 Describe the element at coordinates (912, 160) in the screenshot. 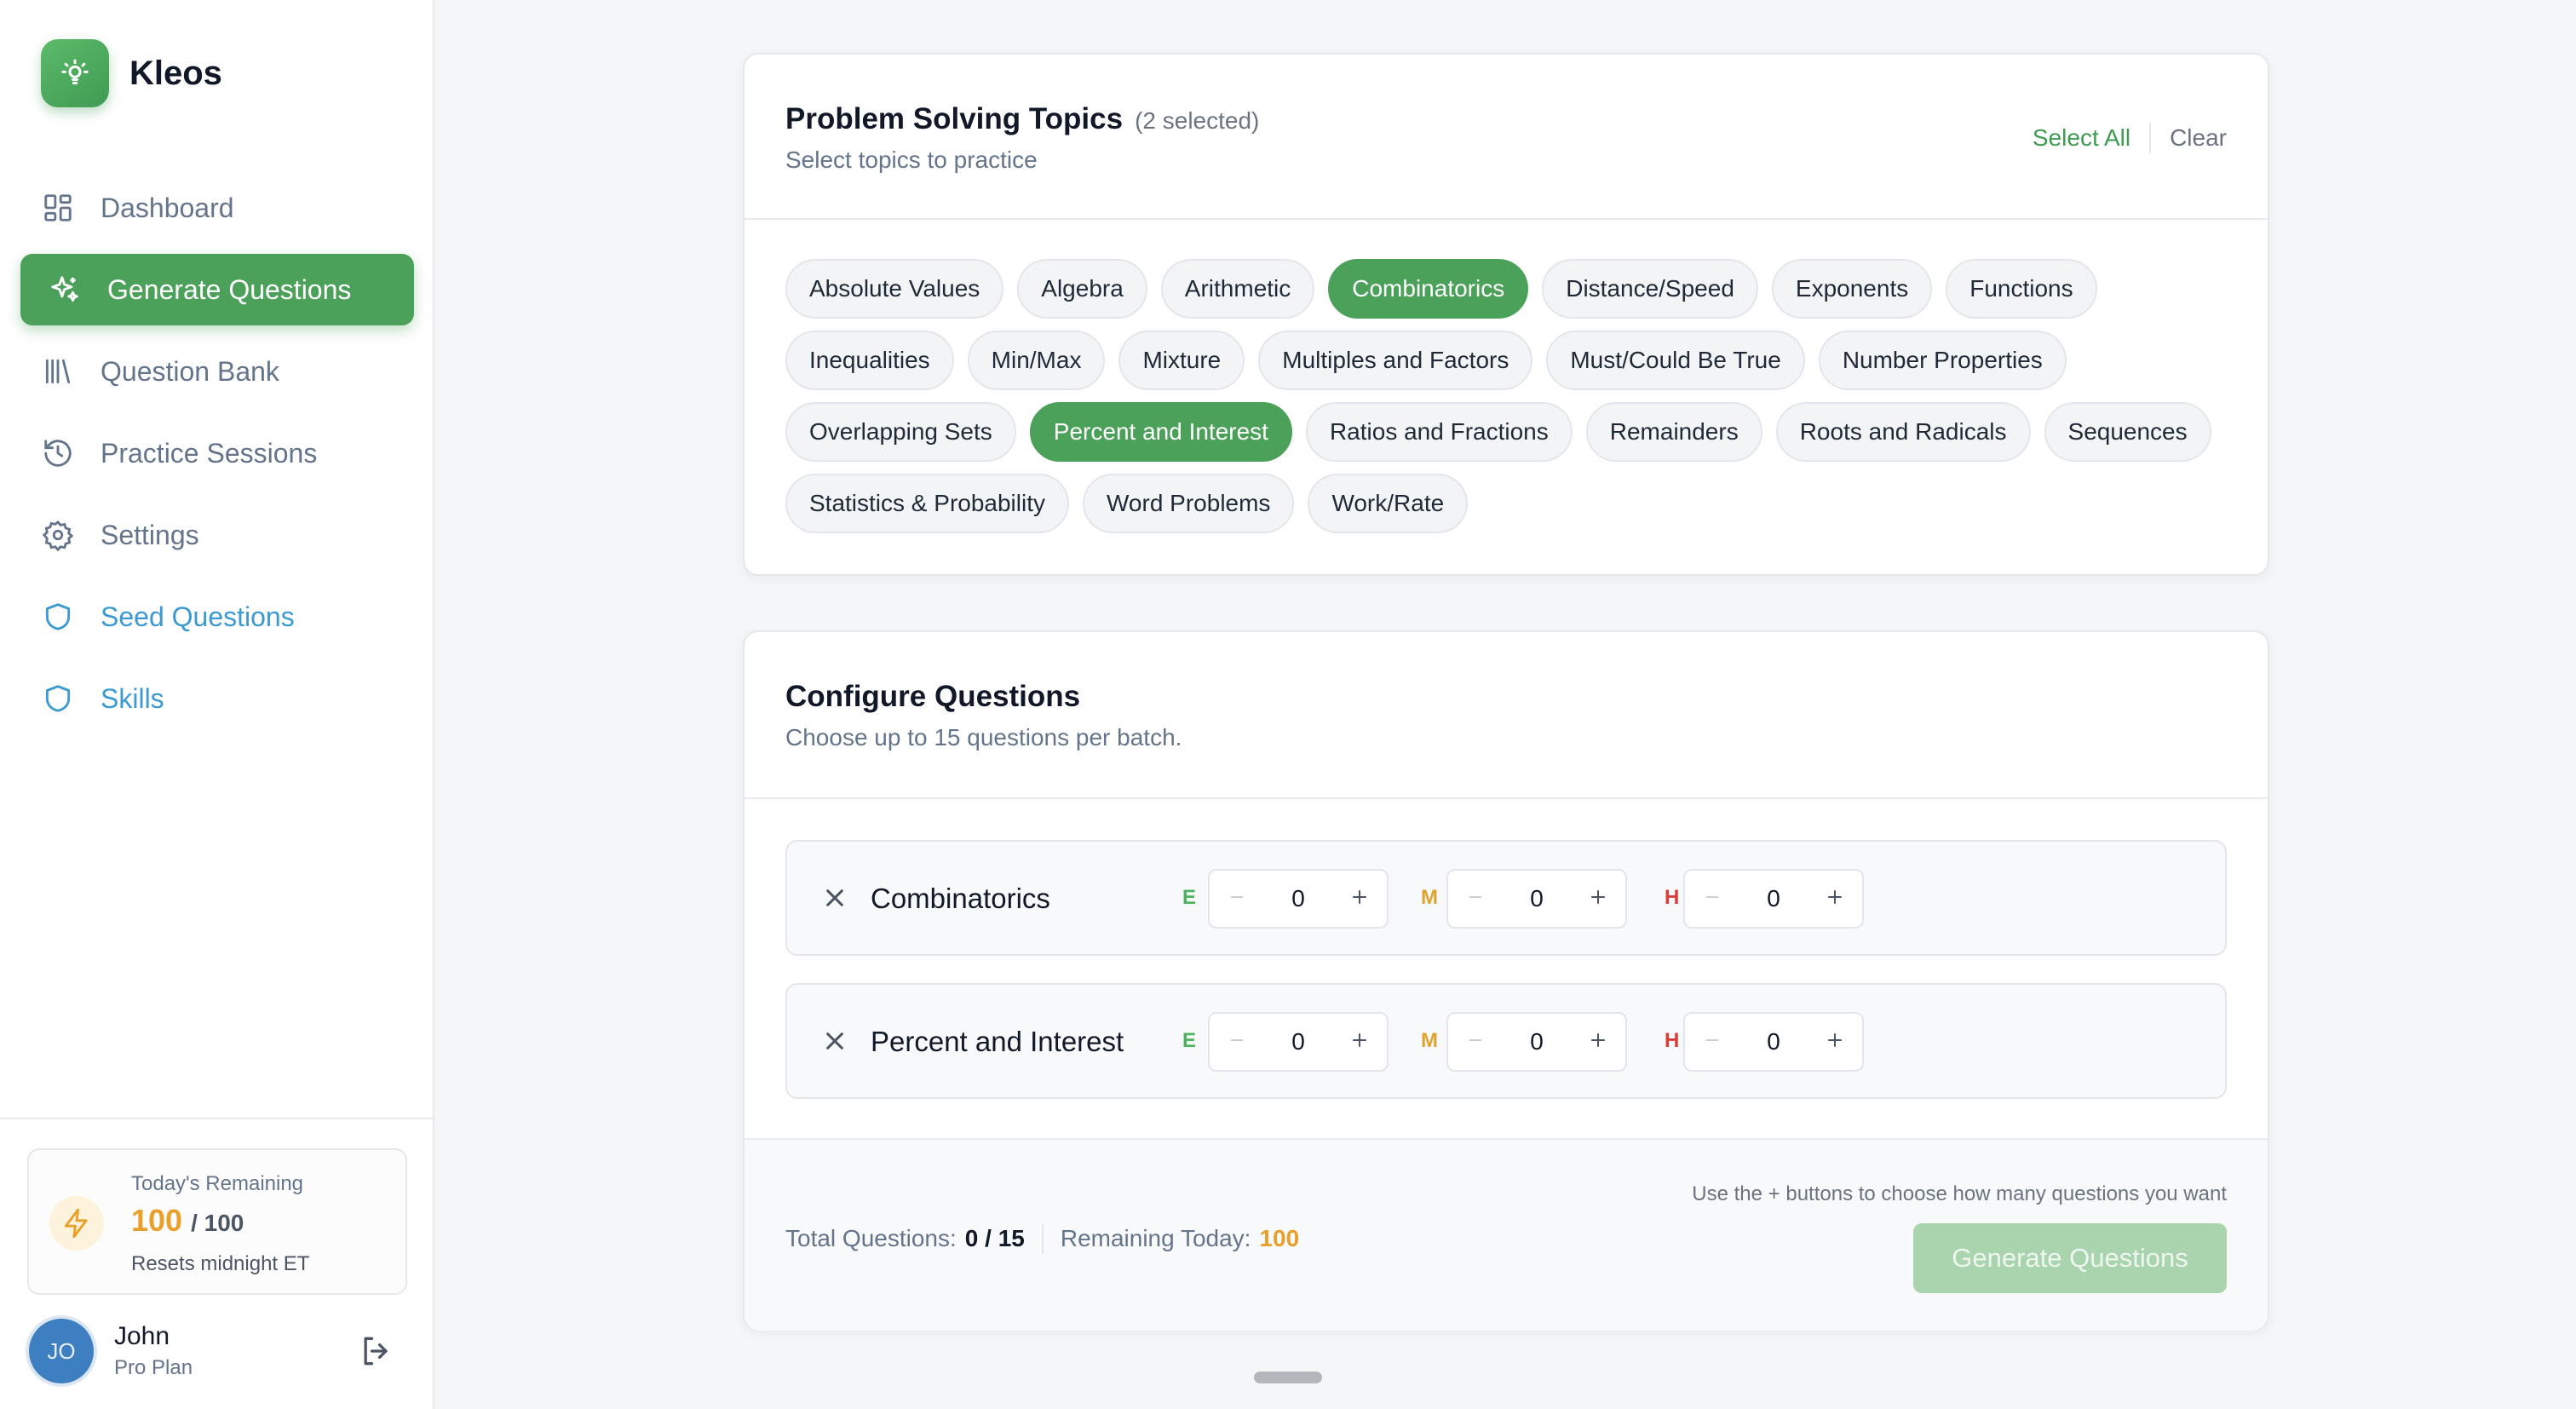

I see `topics-subtitle: Select topics to practice` at that location.